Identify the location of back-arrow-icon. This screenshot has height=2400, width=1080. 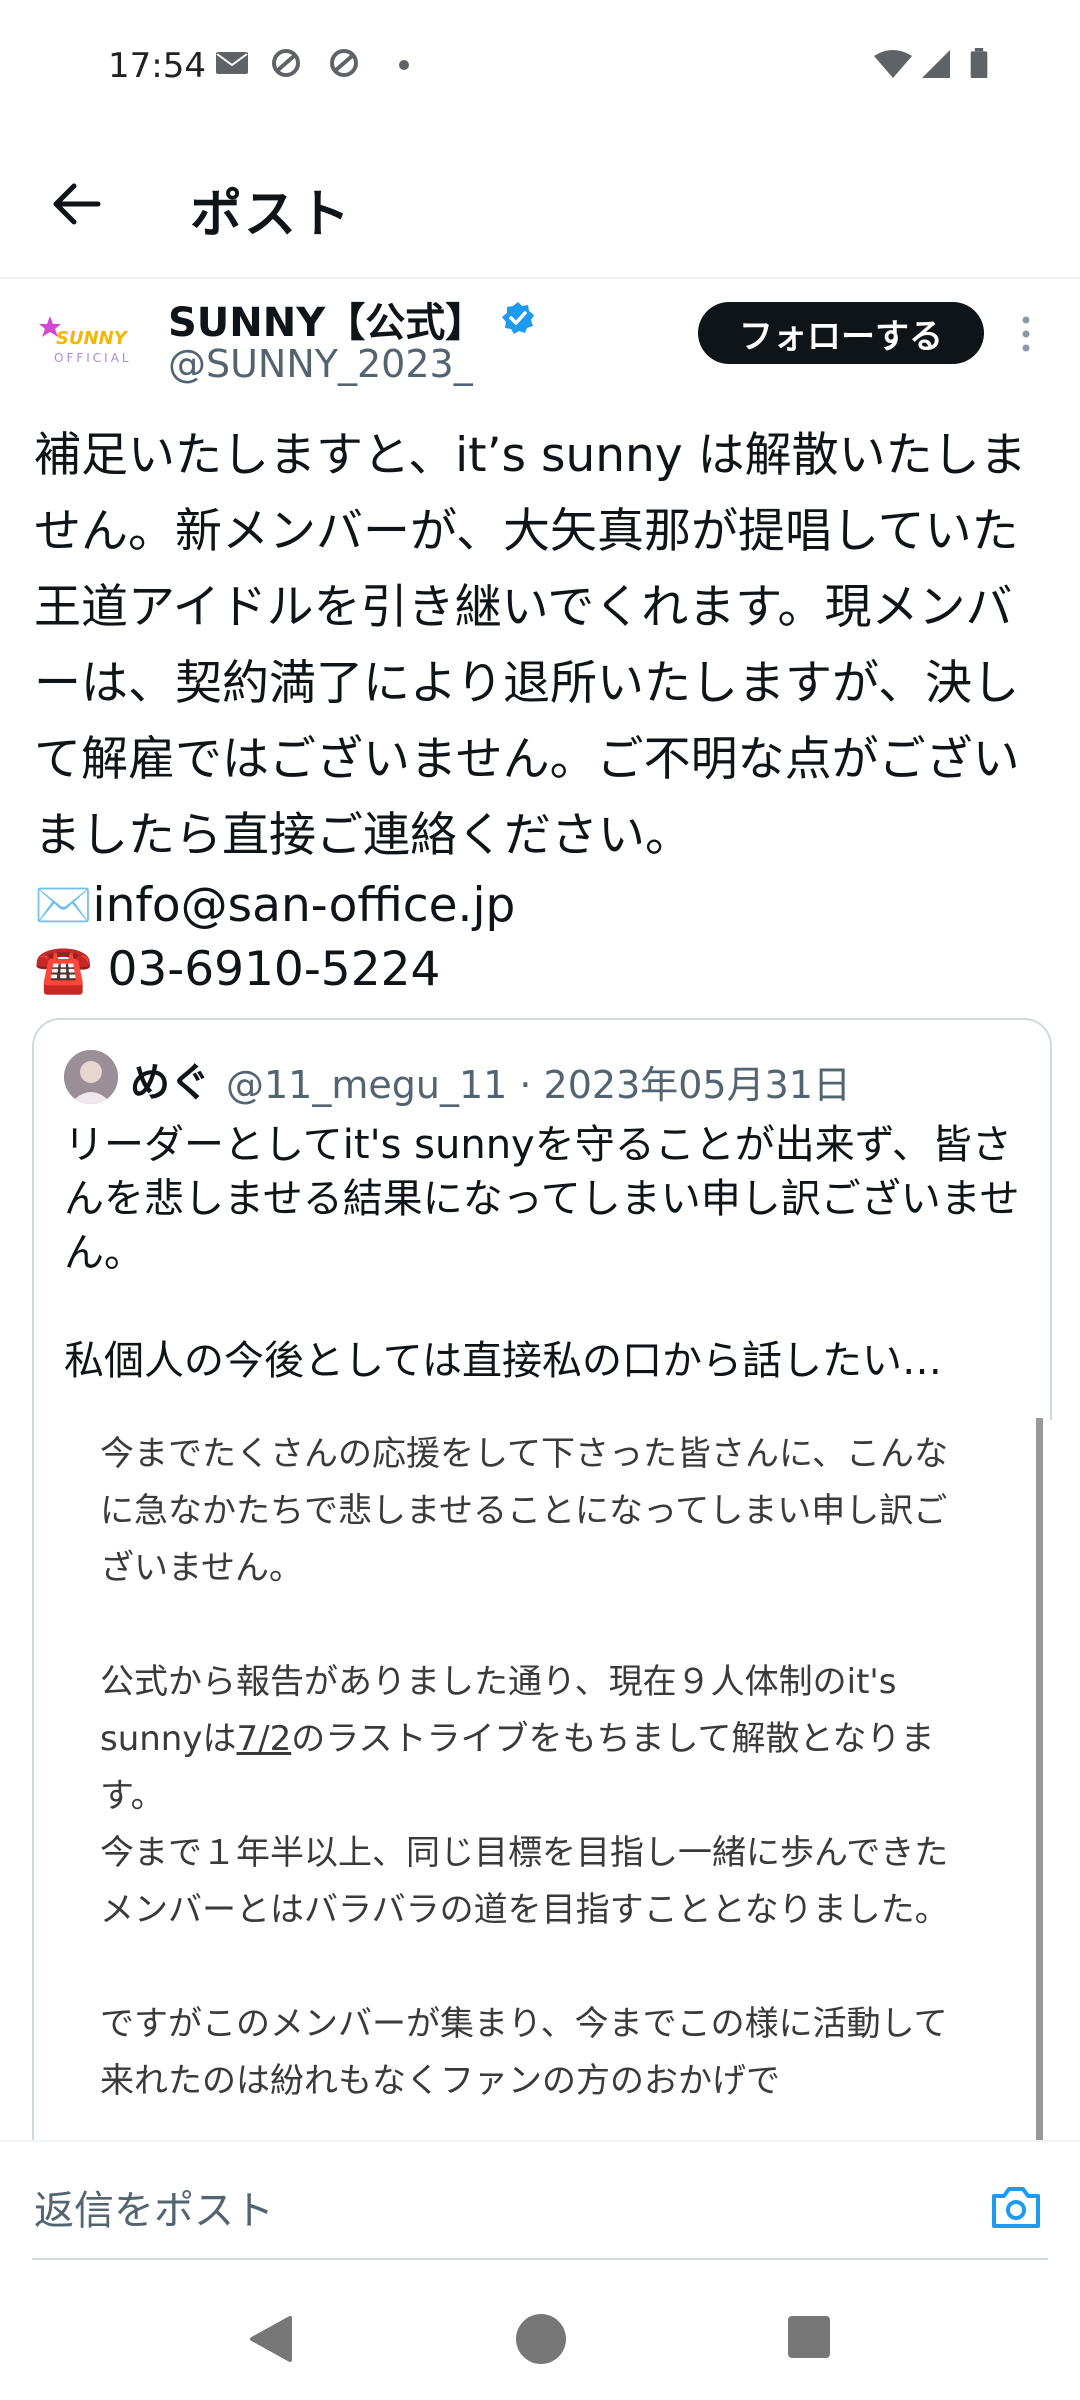
(76, 204).